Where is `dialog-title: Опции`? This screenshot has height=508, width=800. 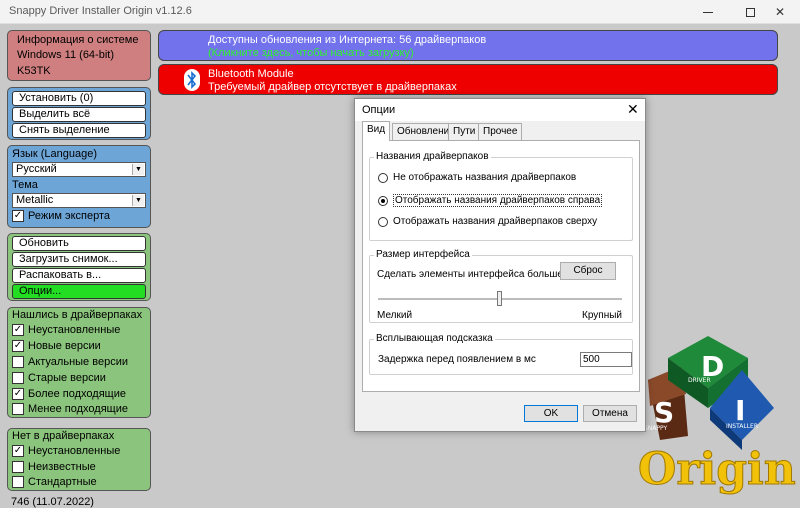 dialog-title: Опции is located at coordinates (379, 110).